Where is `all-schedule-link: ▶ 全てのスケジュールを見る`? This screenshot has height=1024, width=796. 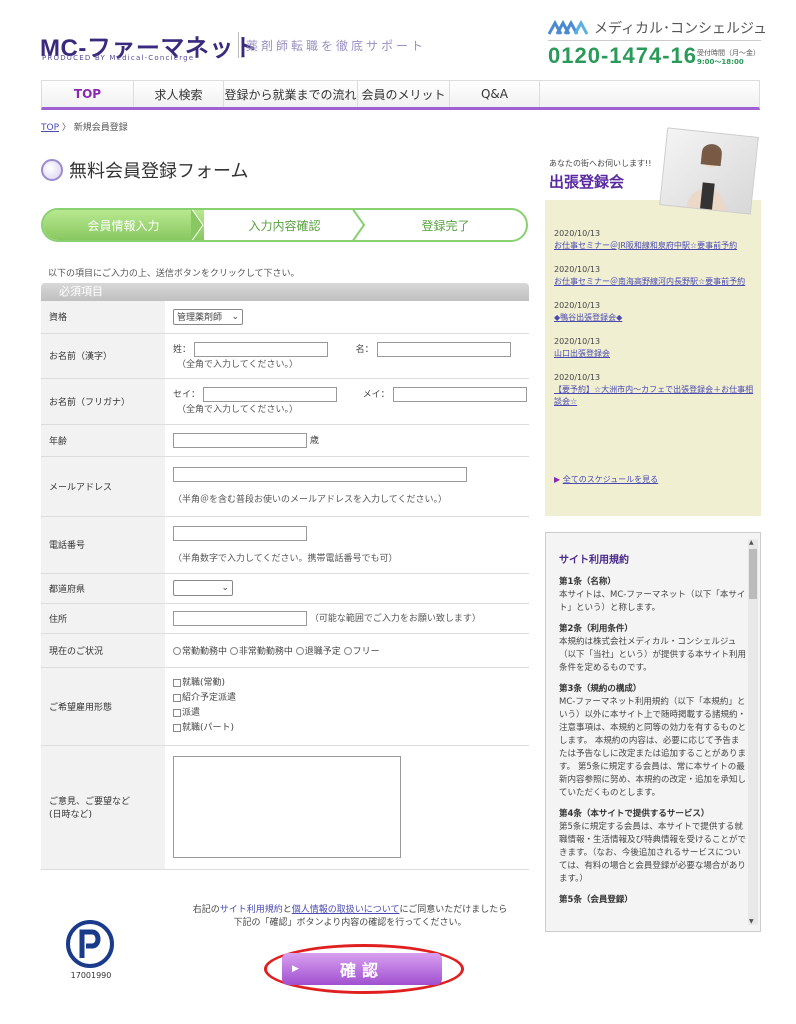
all-schedule-link: ▶ 全てのスケジュールを見る is located at coordinates (606, 479).